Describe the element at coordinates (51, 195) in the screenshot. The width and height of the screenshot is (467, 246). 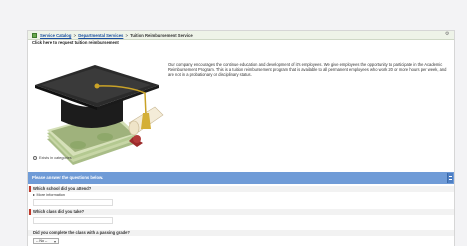
I see `more-information-label: More information` at that location.